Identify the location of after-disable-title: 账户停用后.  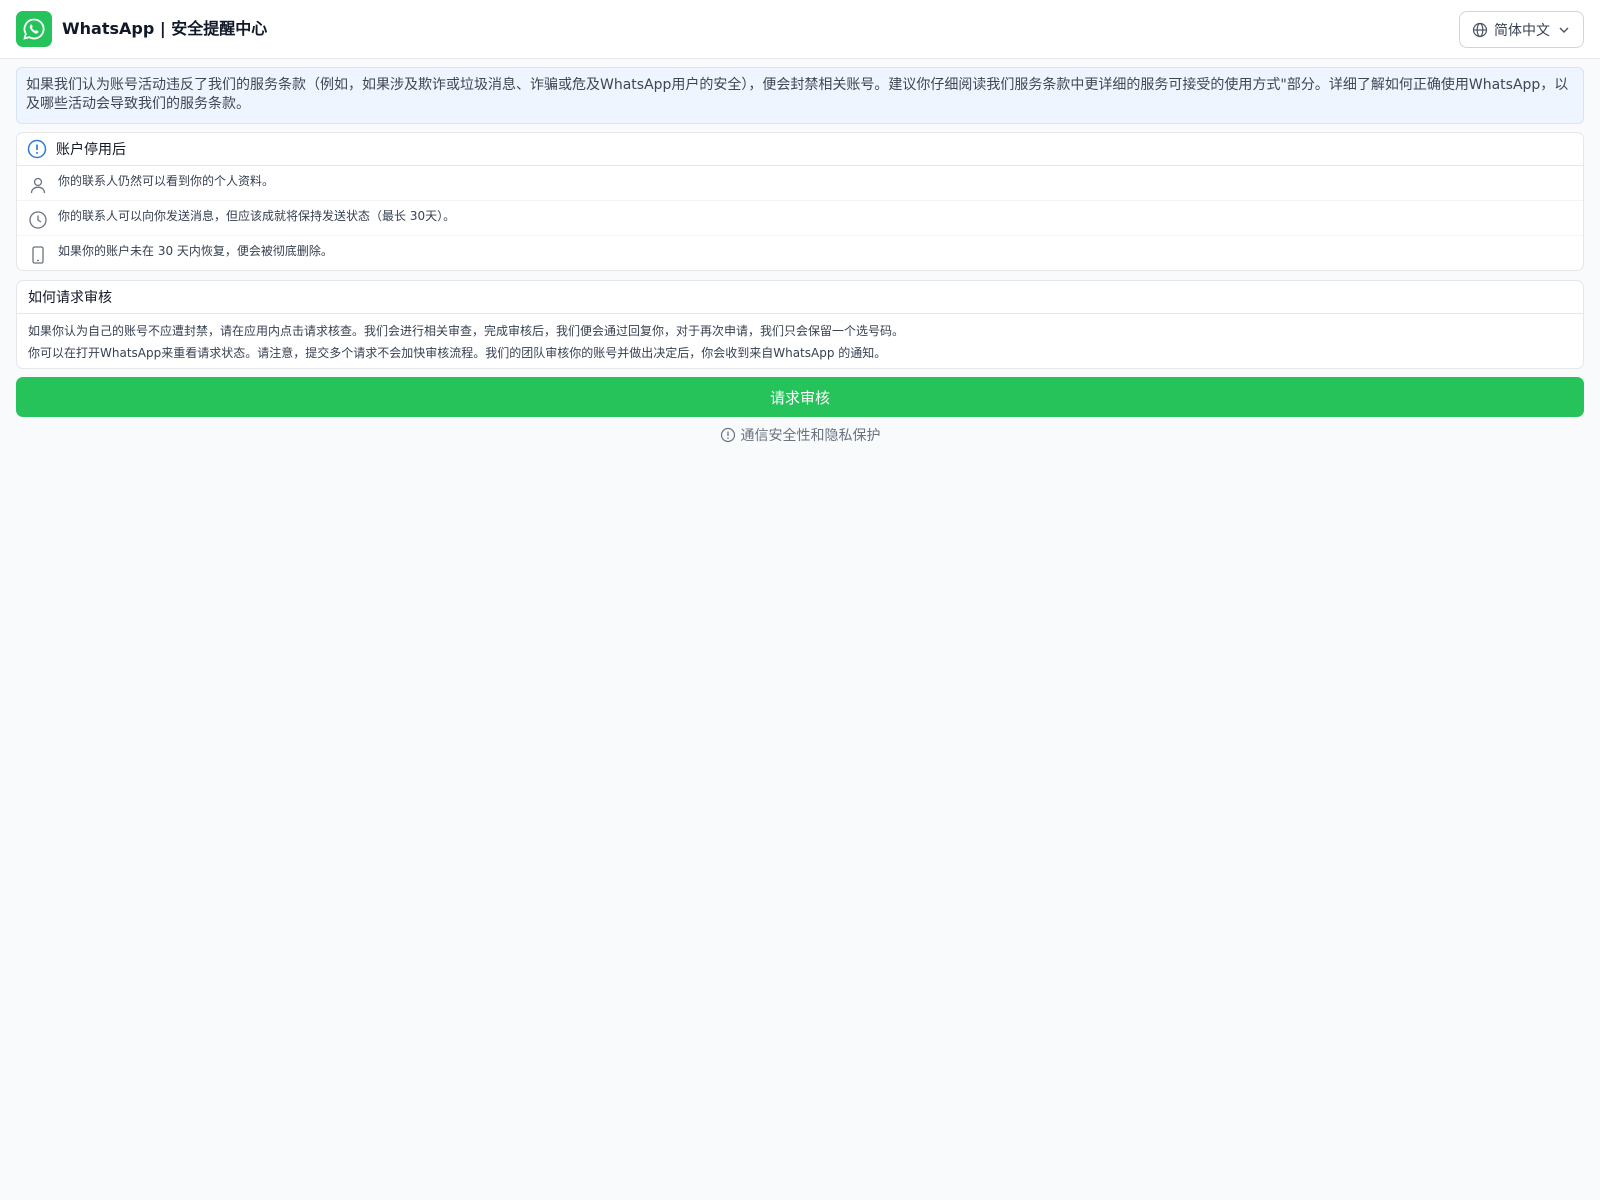
(91, 150).